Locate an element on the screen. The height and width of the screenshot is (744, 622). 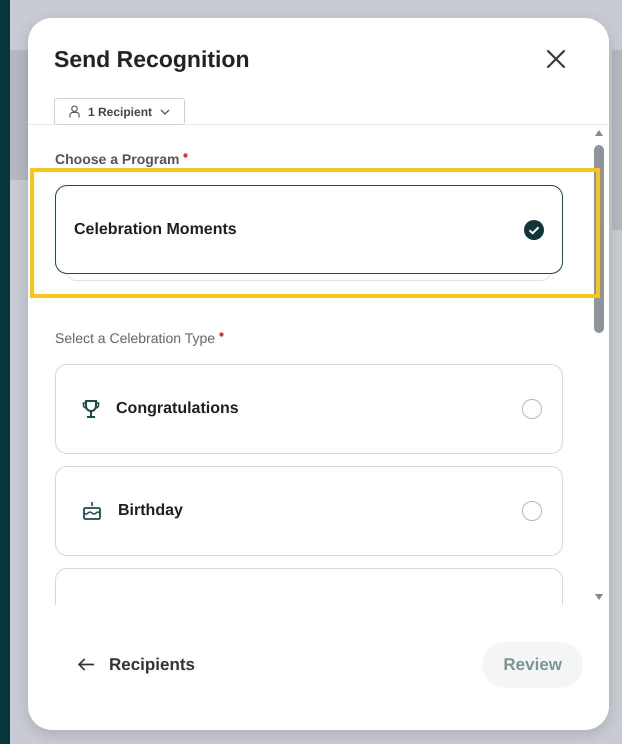
back-button: Recipients is located at coordinates (136, 664).